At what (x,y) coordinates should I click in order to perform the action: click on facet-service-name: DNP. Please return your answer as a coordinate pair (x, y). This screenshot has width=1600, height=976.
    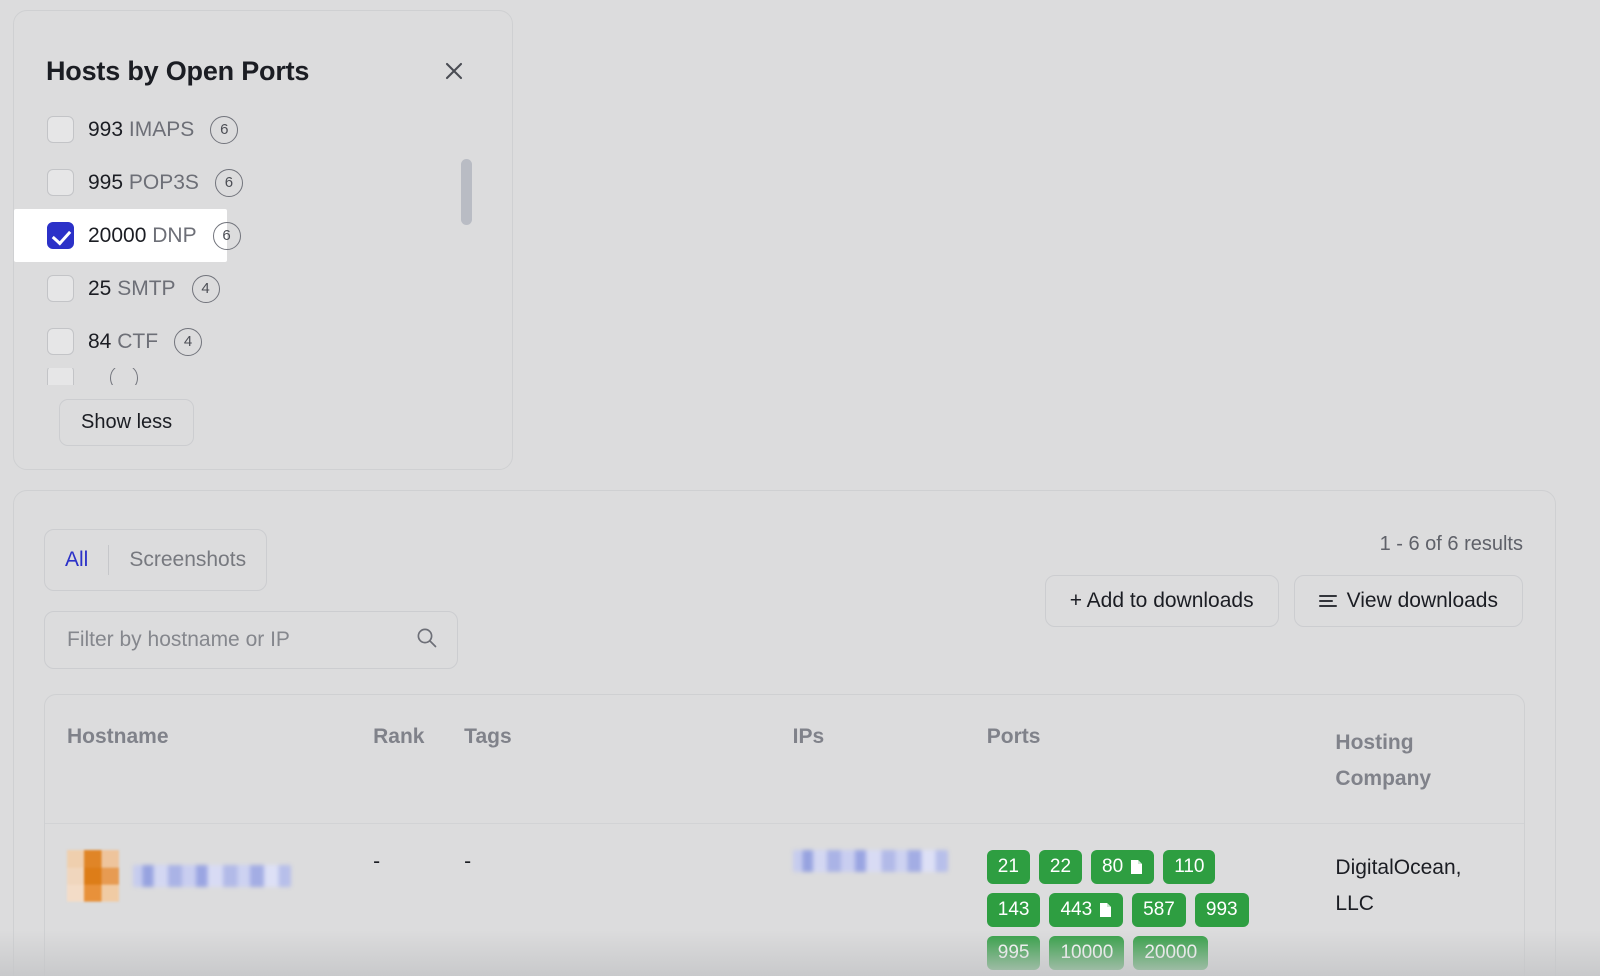
    Looking at the image, I should click on (174, 235).